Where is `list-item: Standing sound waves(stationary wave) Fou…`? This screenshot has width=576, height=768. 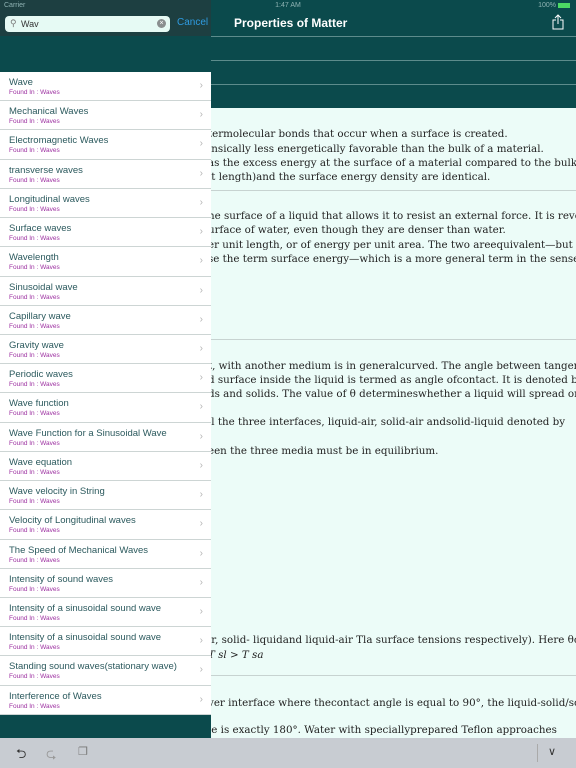
list-item: Standing sound waves(stationary wave) Fou… is located at coordinates (105, 671).